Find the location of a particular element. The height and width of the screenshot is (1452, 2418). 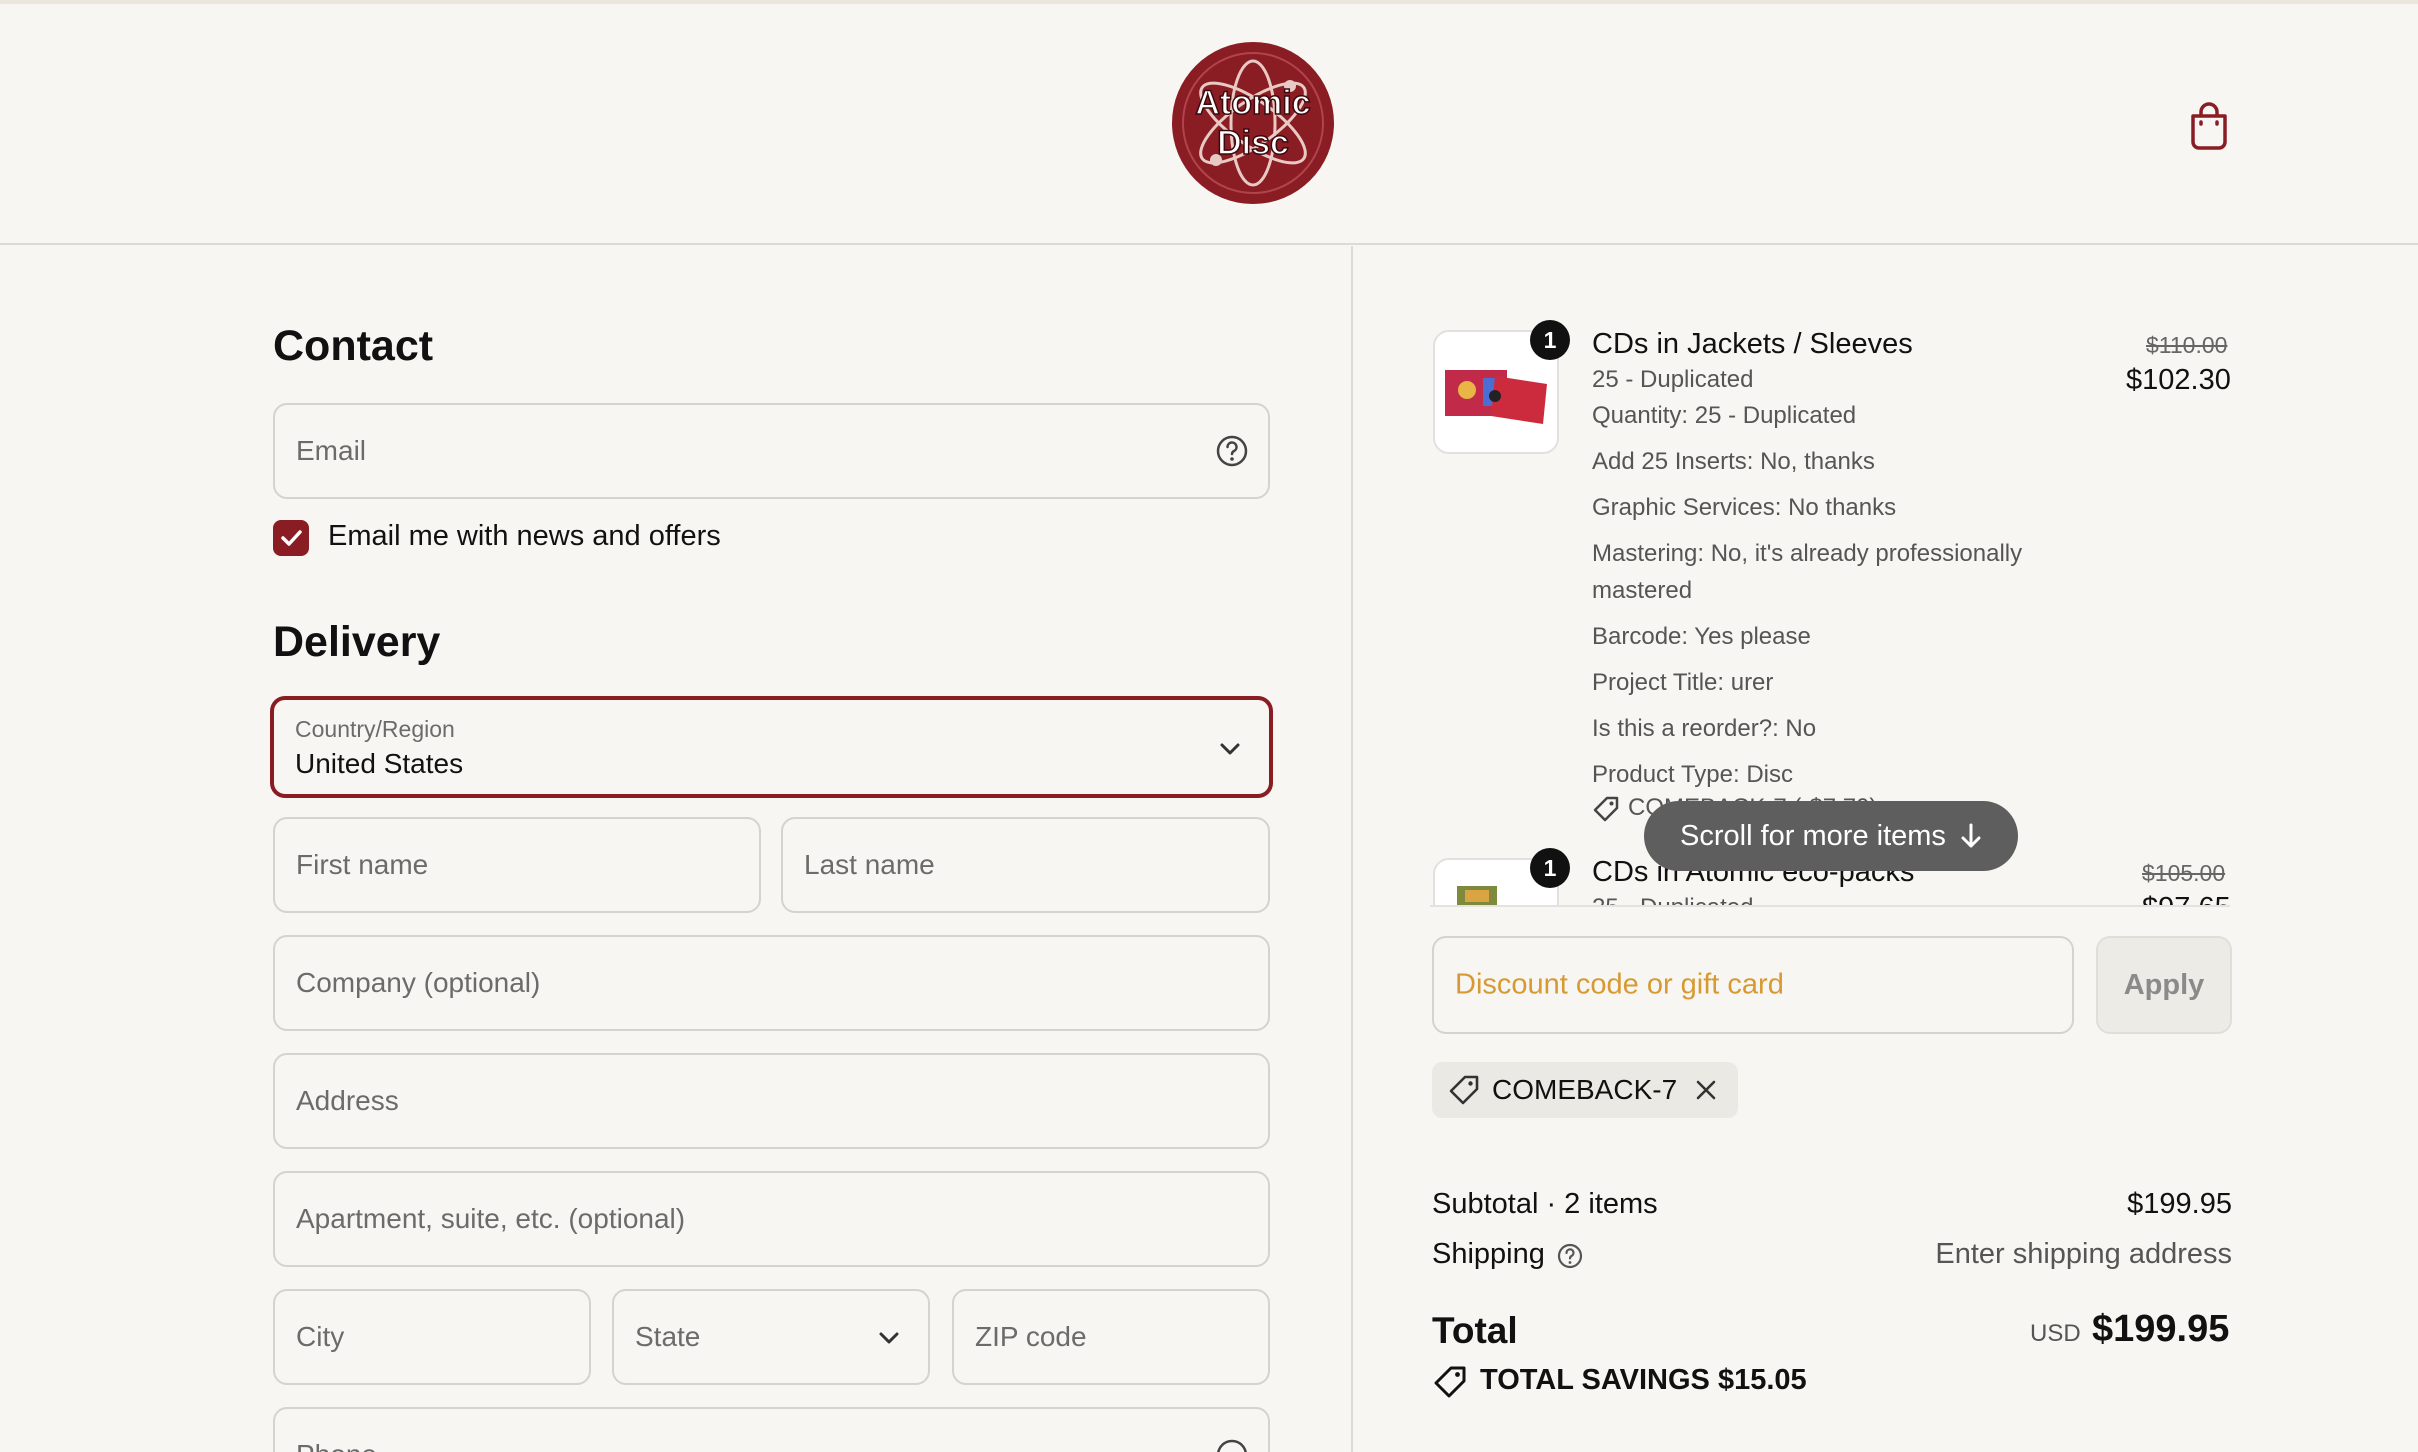

country-label: Country/Region is located at coordinates (375, 729).